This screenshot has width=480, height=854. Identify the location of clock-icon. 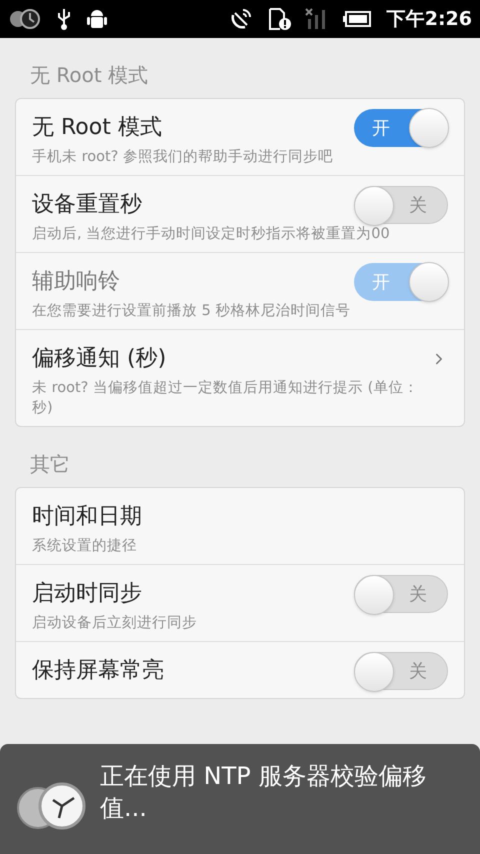
(25, 19).